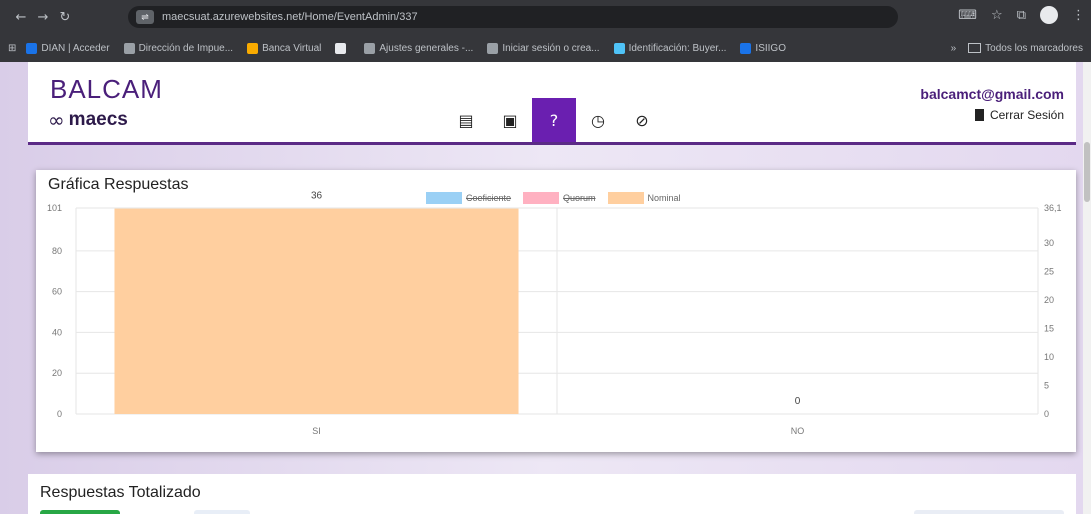  What do you see at coordinates (1049, 15) in the screenshot?
I see `profile-avatar` at bounding box center [1049, 15].